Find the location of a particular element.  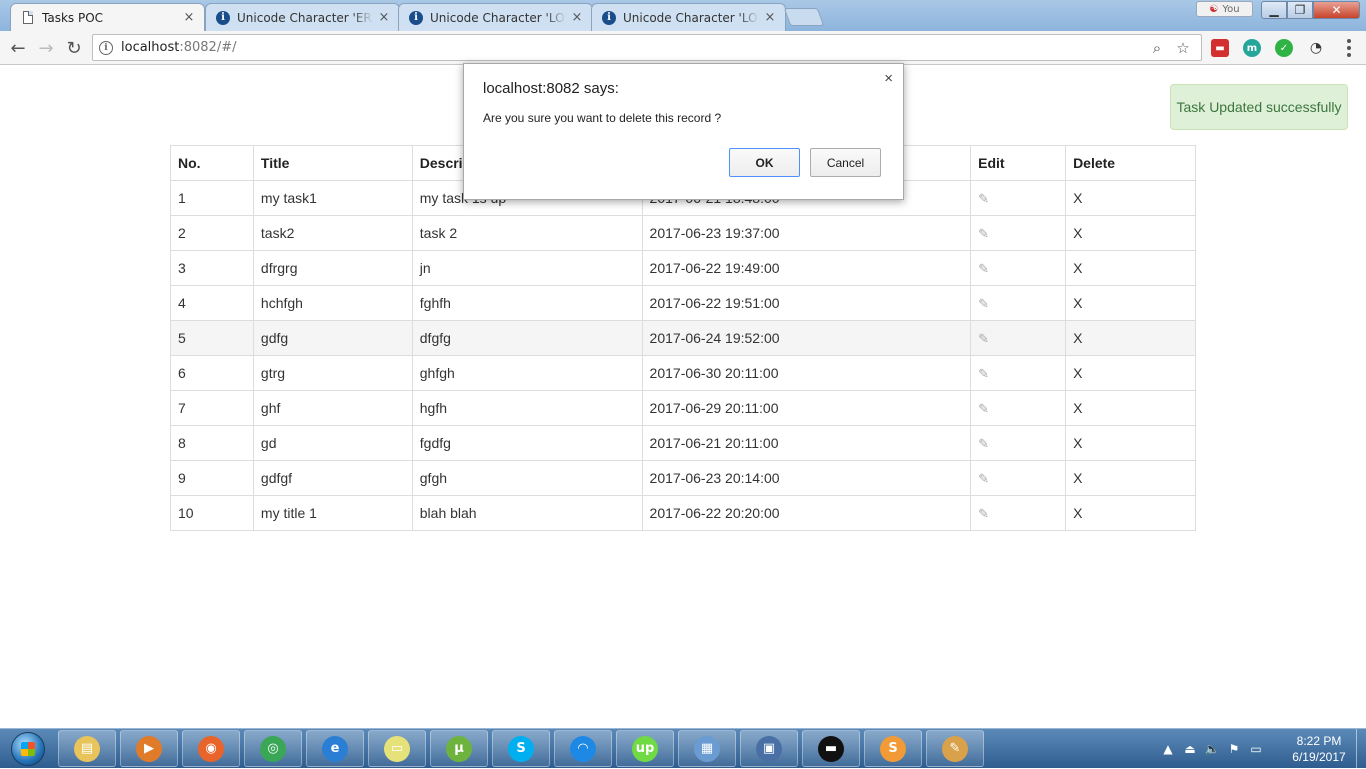

system-clock: 8:22 PM 6/19/2017 is located at coordinates (1319, 749).